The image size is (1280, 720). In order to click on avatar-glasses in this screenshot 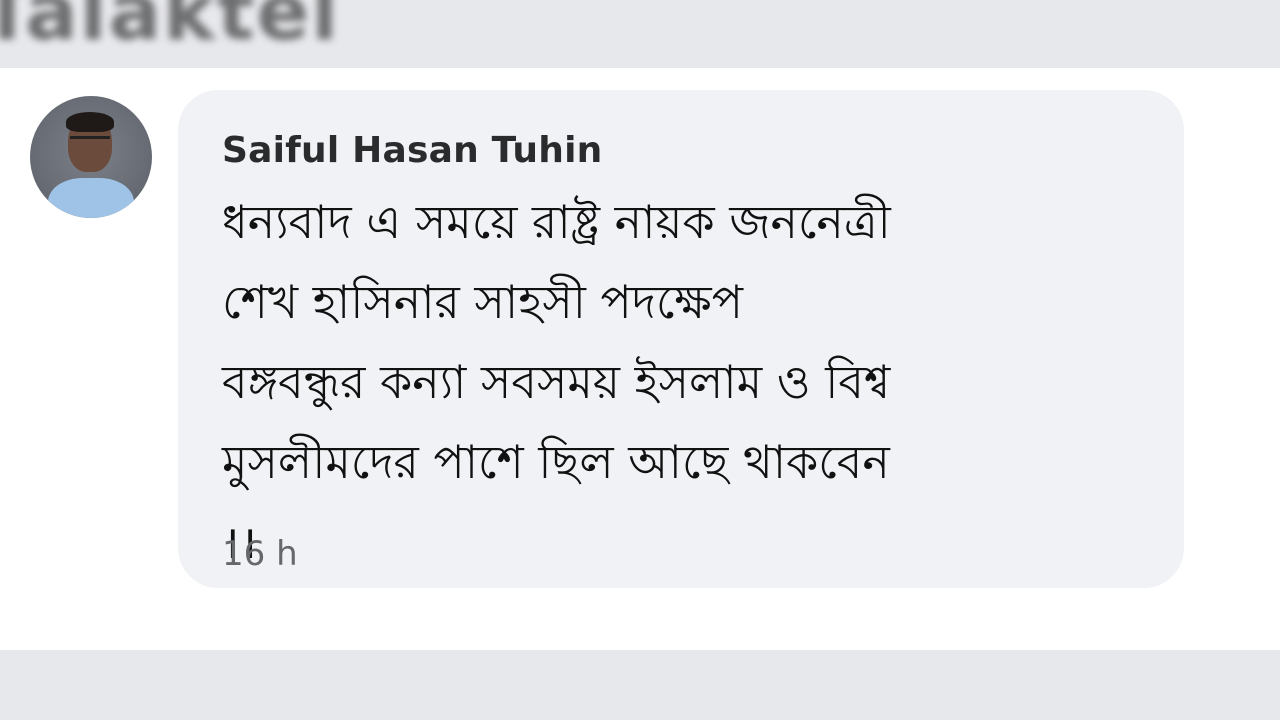, I will do `click(90, 141)`.